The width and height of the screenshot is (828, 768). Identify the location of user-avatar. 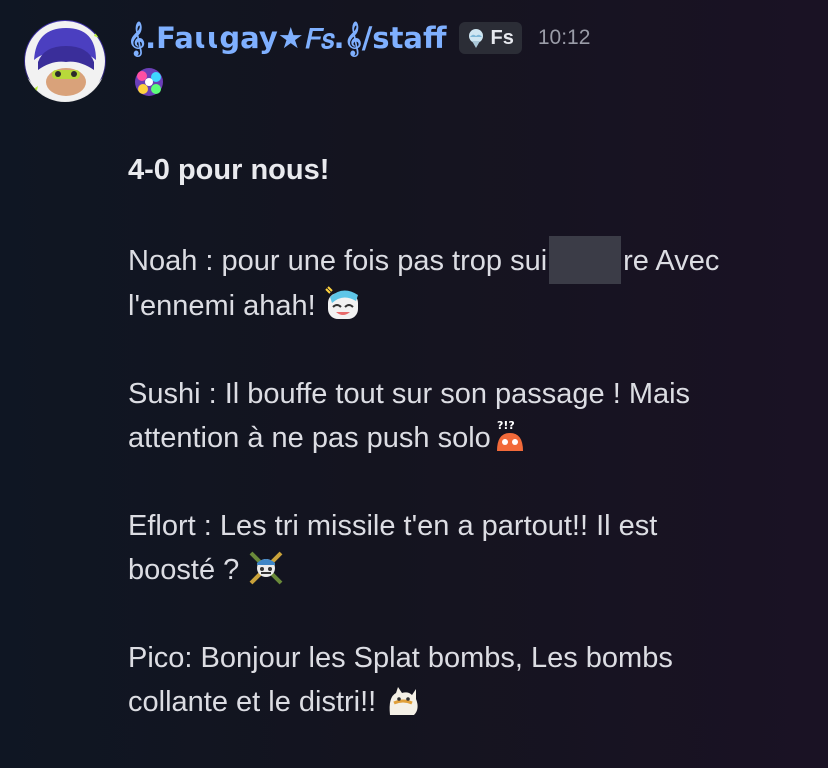
(65, 61).